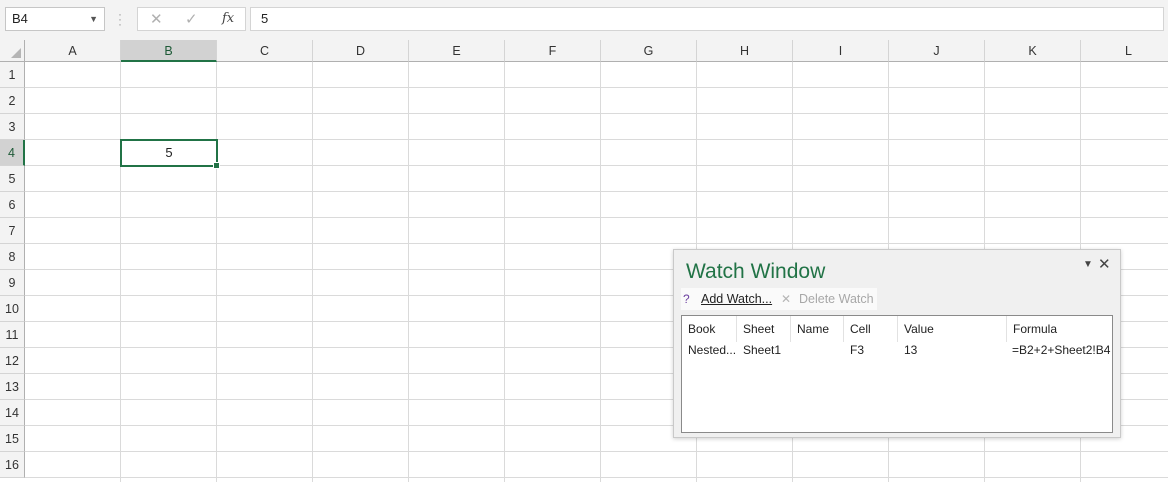 Image resolution: width=1168 pixels, height=482 pixels. I want to click on row-header-9: 9, so click(12, 283).